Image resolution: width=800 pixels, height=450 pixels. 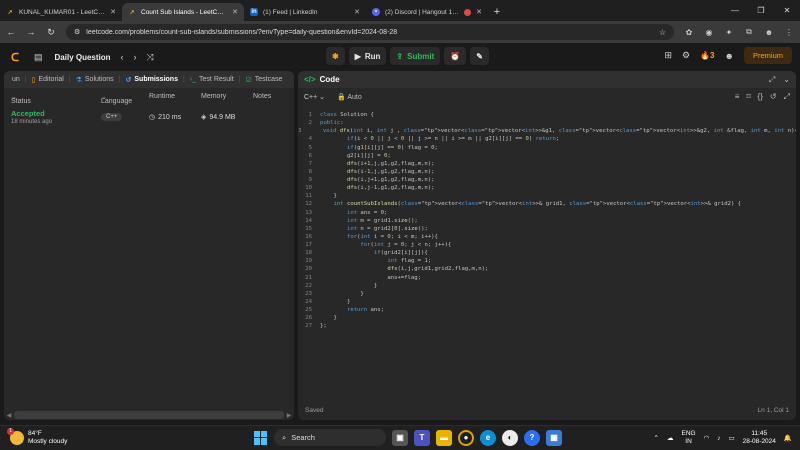 What do you see at coordinates (547, 213) in the screenshot?
I see `code-line: 13 int ans = 0;` at bounding box center [547, 213].